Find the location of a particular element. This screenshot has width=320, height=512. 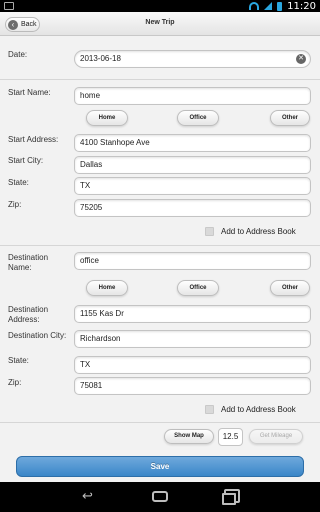

destination-add-label: Add to Address Book is located at coordinates (258, 409).